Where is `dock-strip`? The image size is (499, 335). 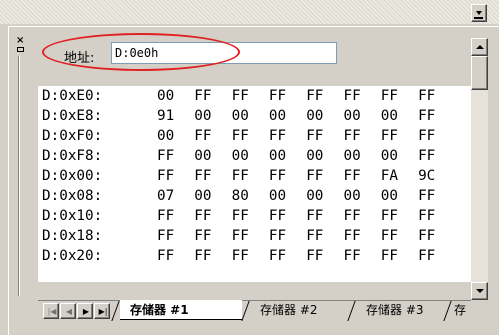
dock-strip is located at coordinates (249, 12).